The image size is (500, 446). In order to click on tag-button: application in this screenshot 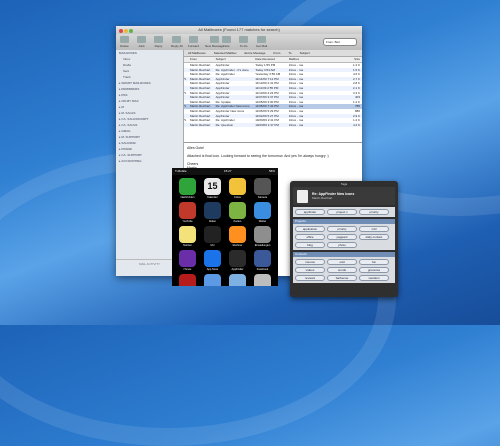, I will do `click(310, 229)`.